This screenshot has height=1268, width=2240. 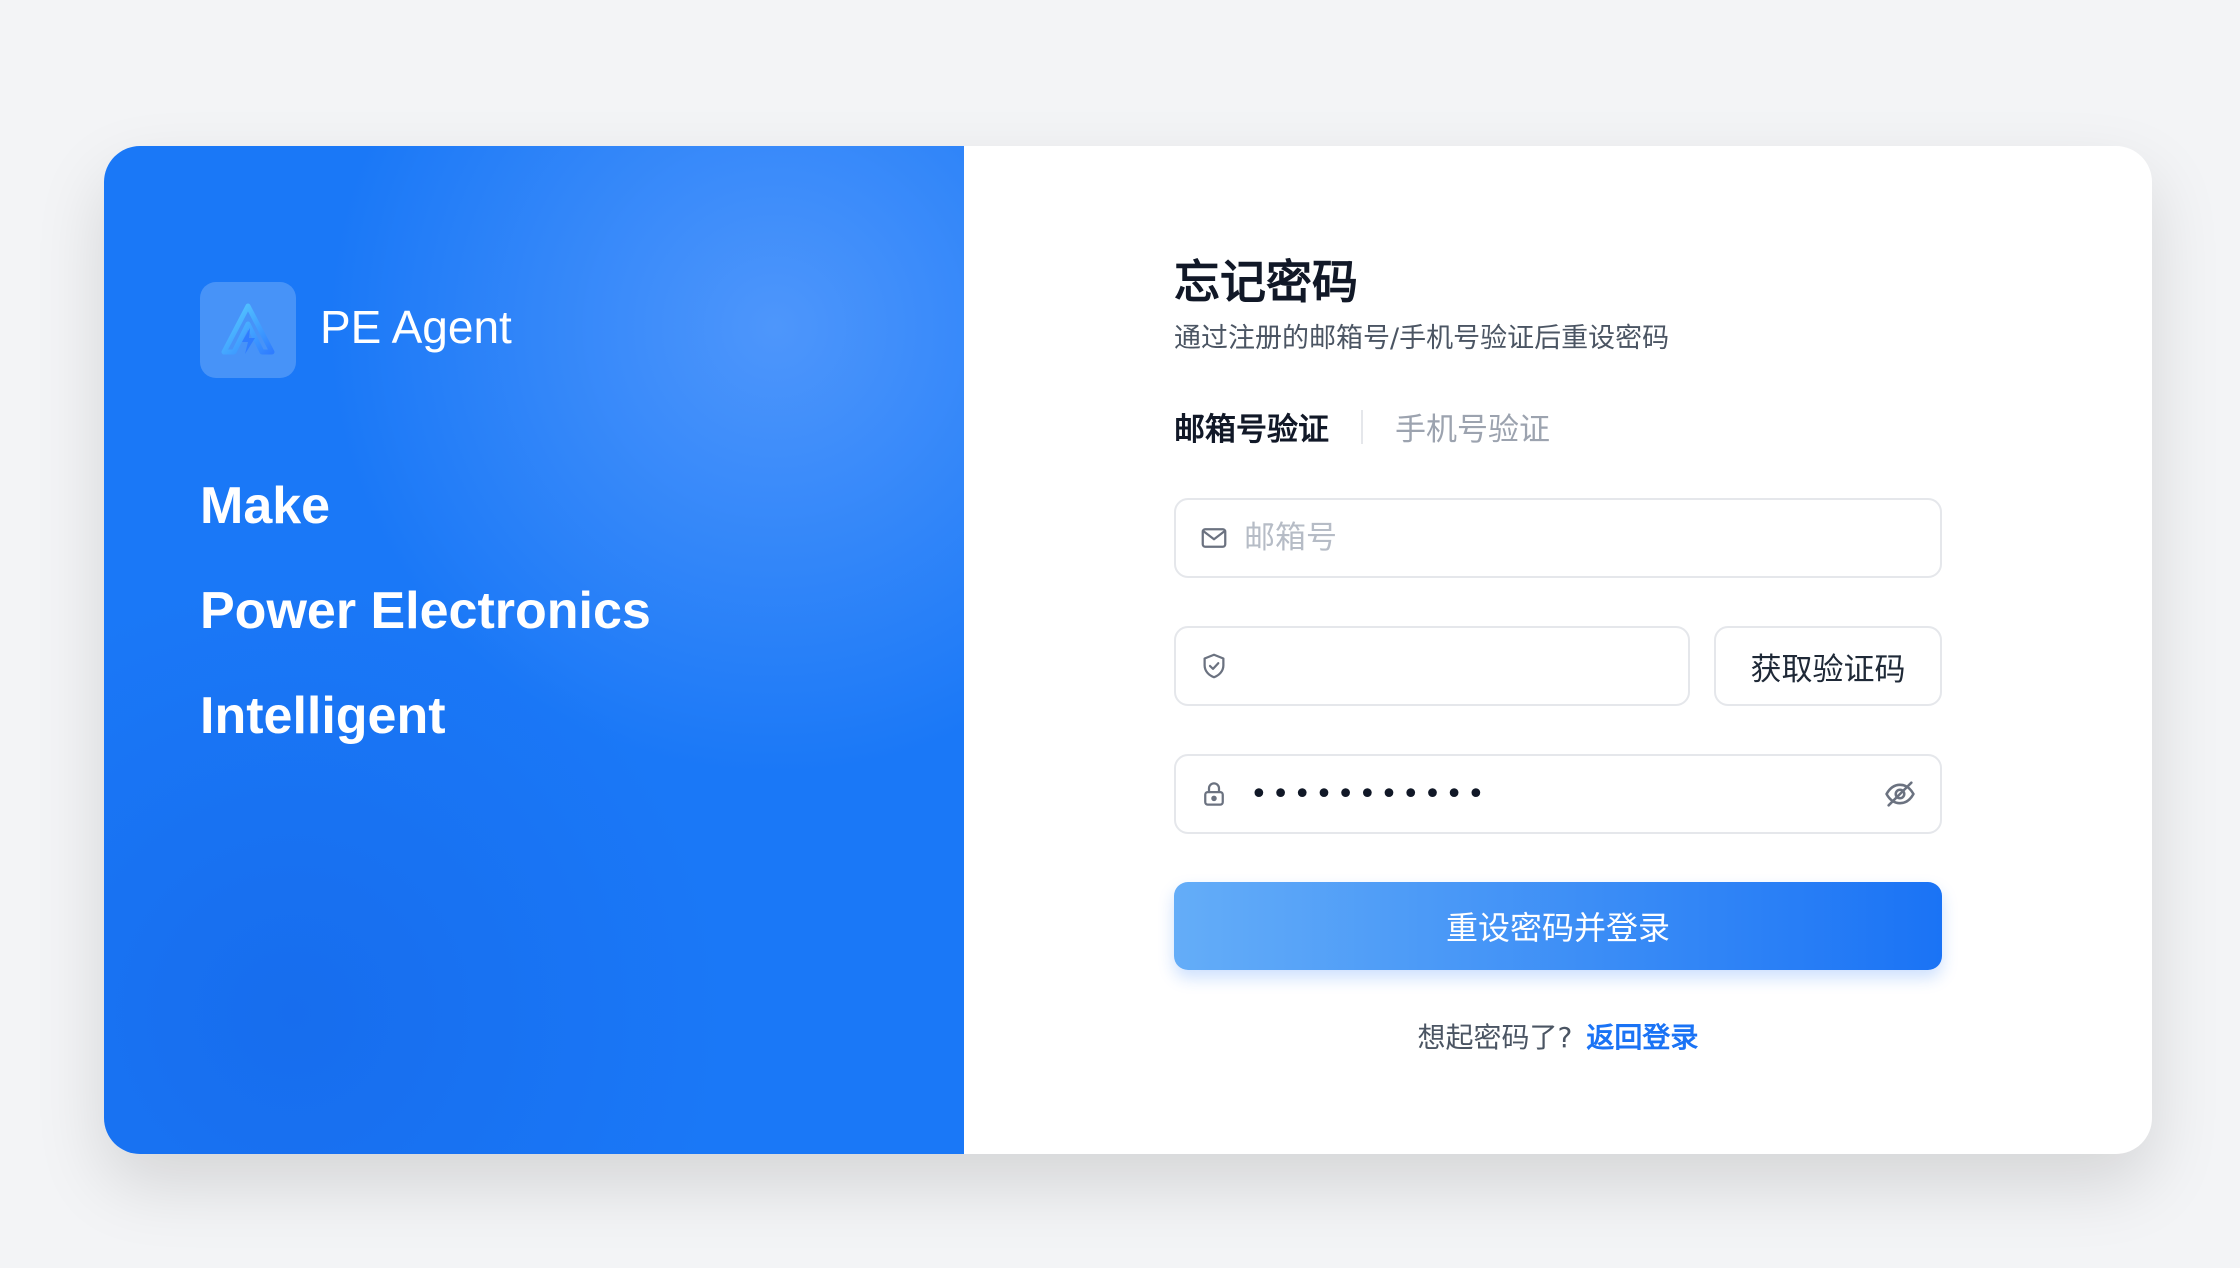 I want to click on email-field, so click(x=1558, y=538).